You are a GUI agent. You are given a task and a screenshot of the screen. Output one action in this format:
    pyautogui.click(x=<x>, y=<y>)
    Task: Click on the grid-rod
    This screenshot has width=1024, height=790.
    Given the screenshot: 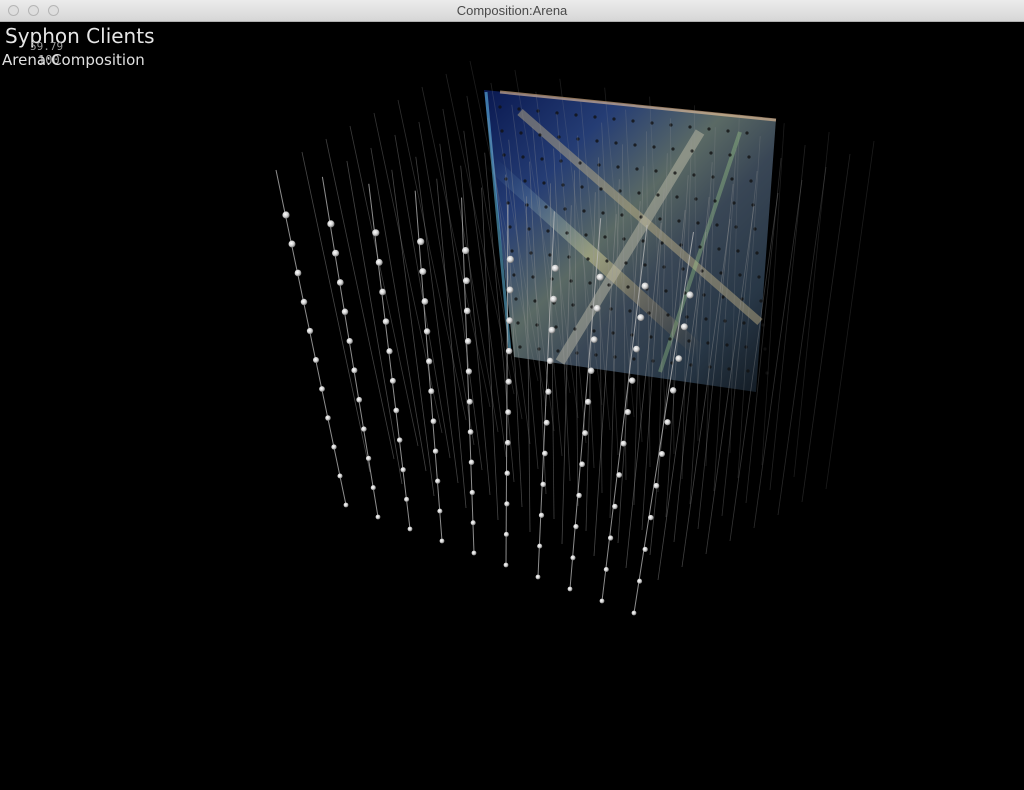 What is the action you would take?
    pyautogui.click(x=311, y=337)
    